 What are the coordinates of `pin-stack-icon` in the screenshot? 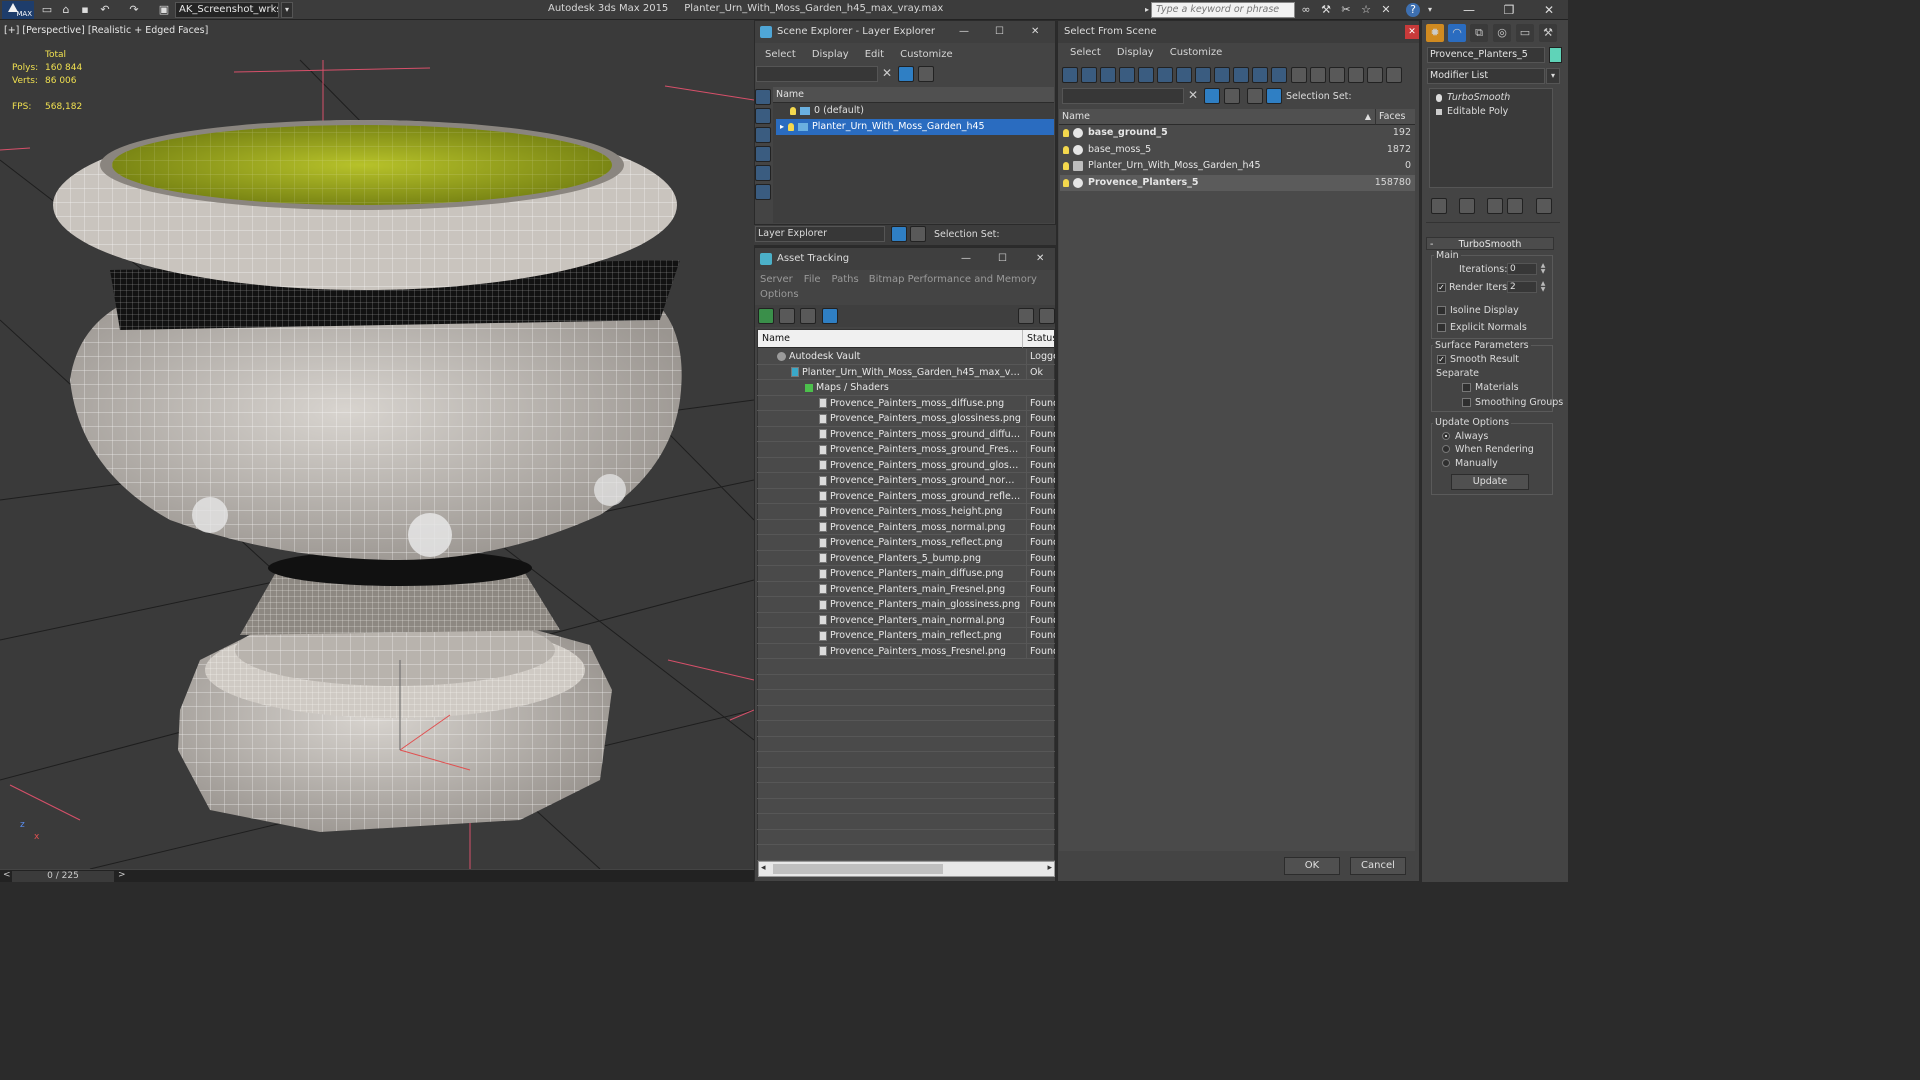 It's located at (1439, 206).